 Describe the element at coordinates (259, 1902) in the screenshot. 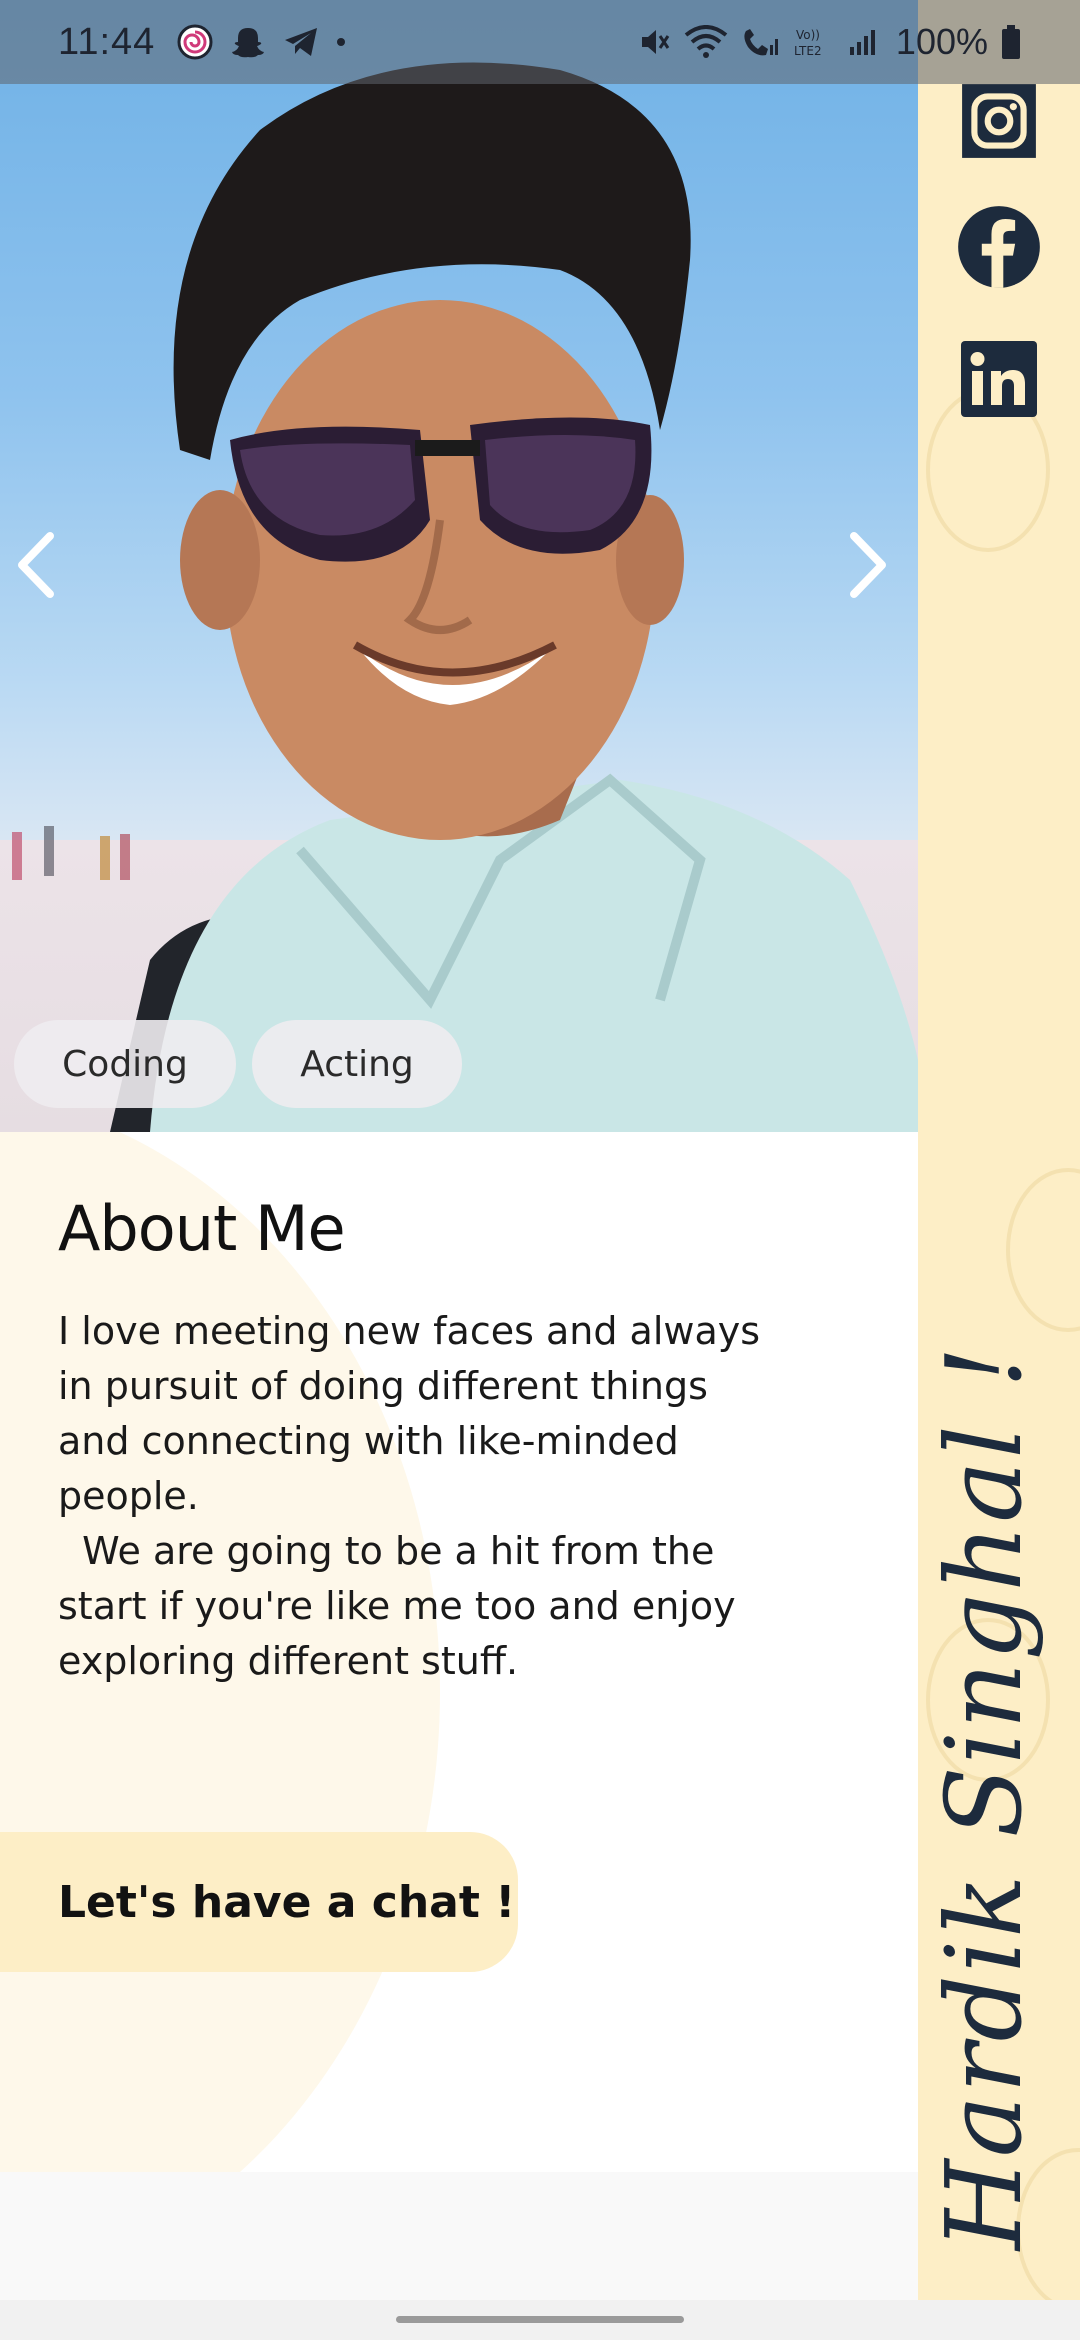

I see `chat-button: Let's have a chat !` at that location.